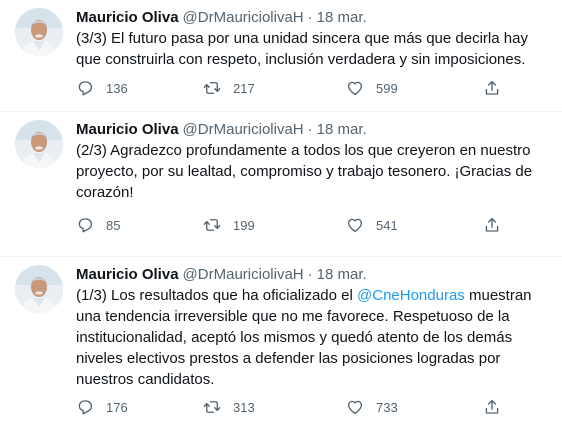 The width and height of the screenshot is (562, 422). I want to click on reply-count: 176, so click(117, 407).